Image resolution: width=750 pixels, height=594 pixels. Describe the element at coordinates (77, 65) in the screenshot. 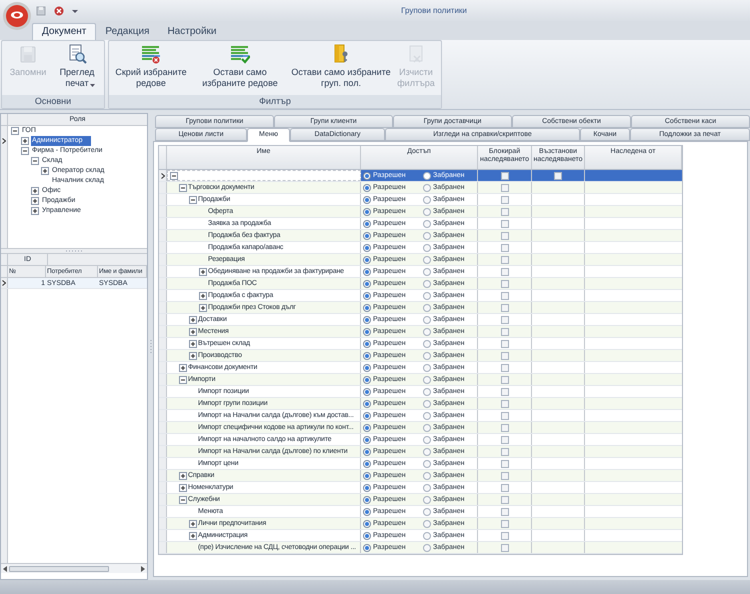

I see `ribbon-button: Преглед печат` at that location.